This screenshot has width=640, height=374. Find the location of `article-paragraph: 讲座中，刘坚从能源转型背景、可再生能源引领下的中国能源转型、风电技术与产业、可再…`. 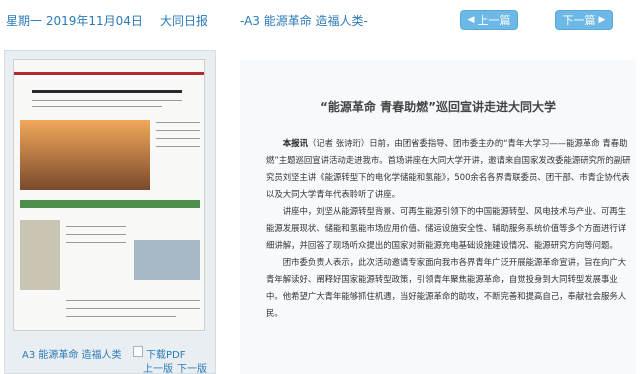

article-paragraph: 讲座中，刘坚从能源转型背景、可再生能源引领下的中国能源转型、风电技术与产业、可再… is located at coordinates (446, 228).